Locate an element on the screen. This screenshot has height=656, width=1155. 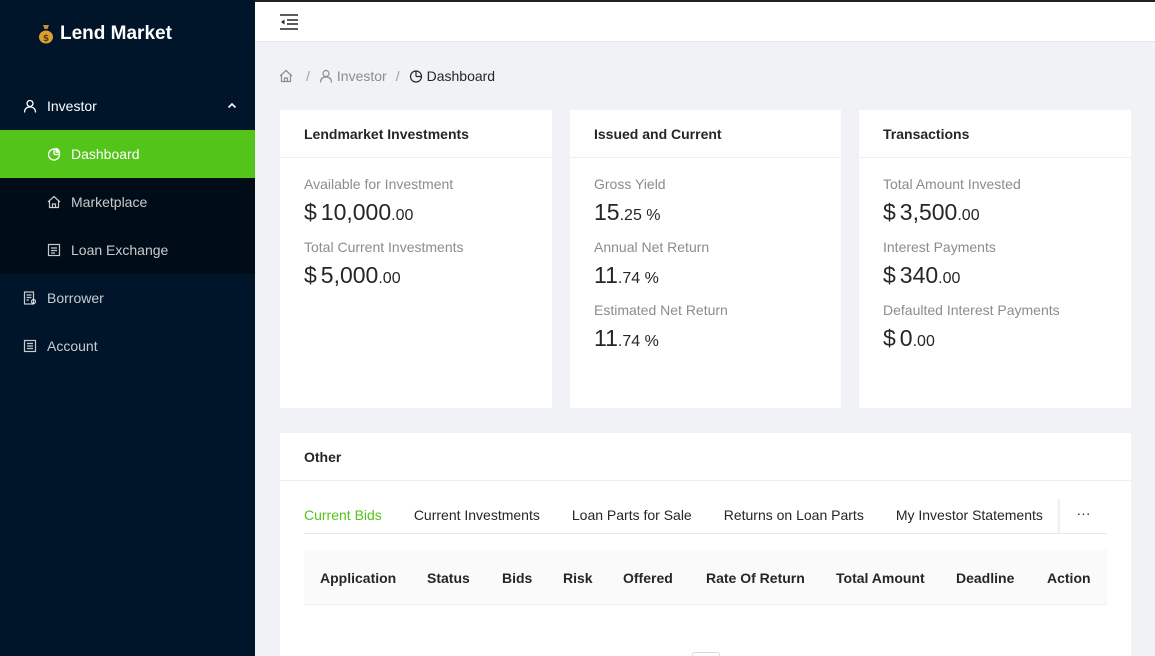
stat-main: 15 is located at coordinates (607, 212).